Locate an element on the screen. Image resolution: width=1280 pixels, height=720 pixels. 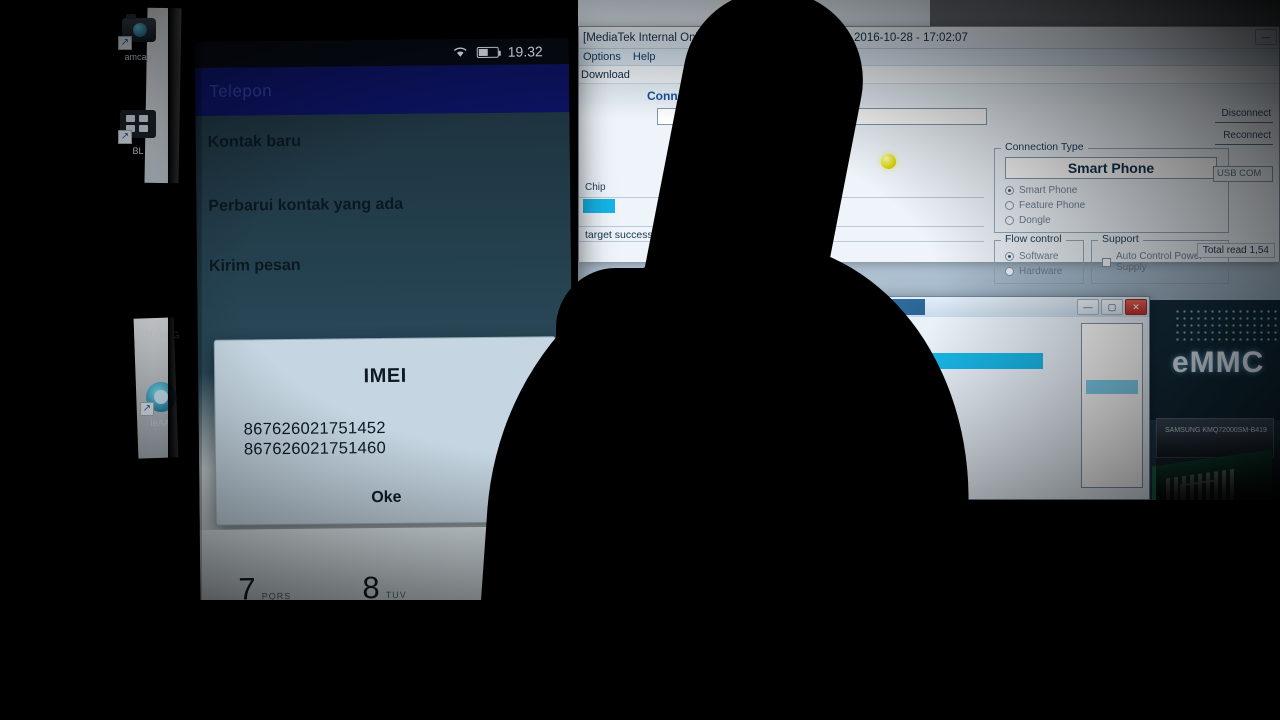
close-button: ✕ is located at coordinates (1136, 307).